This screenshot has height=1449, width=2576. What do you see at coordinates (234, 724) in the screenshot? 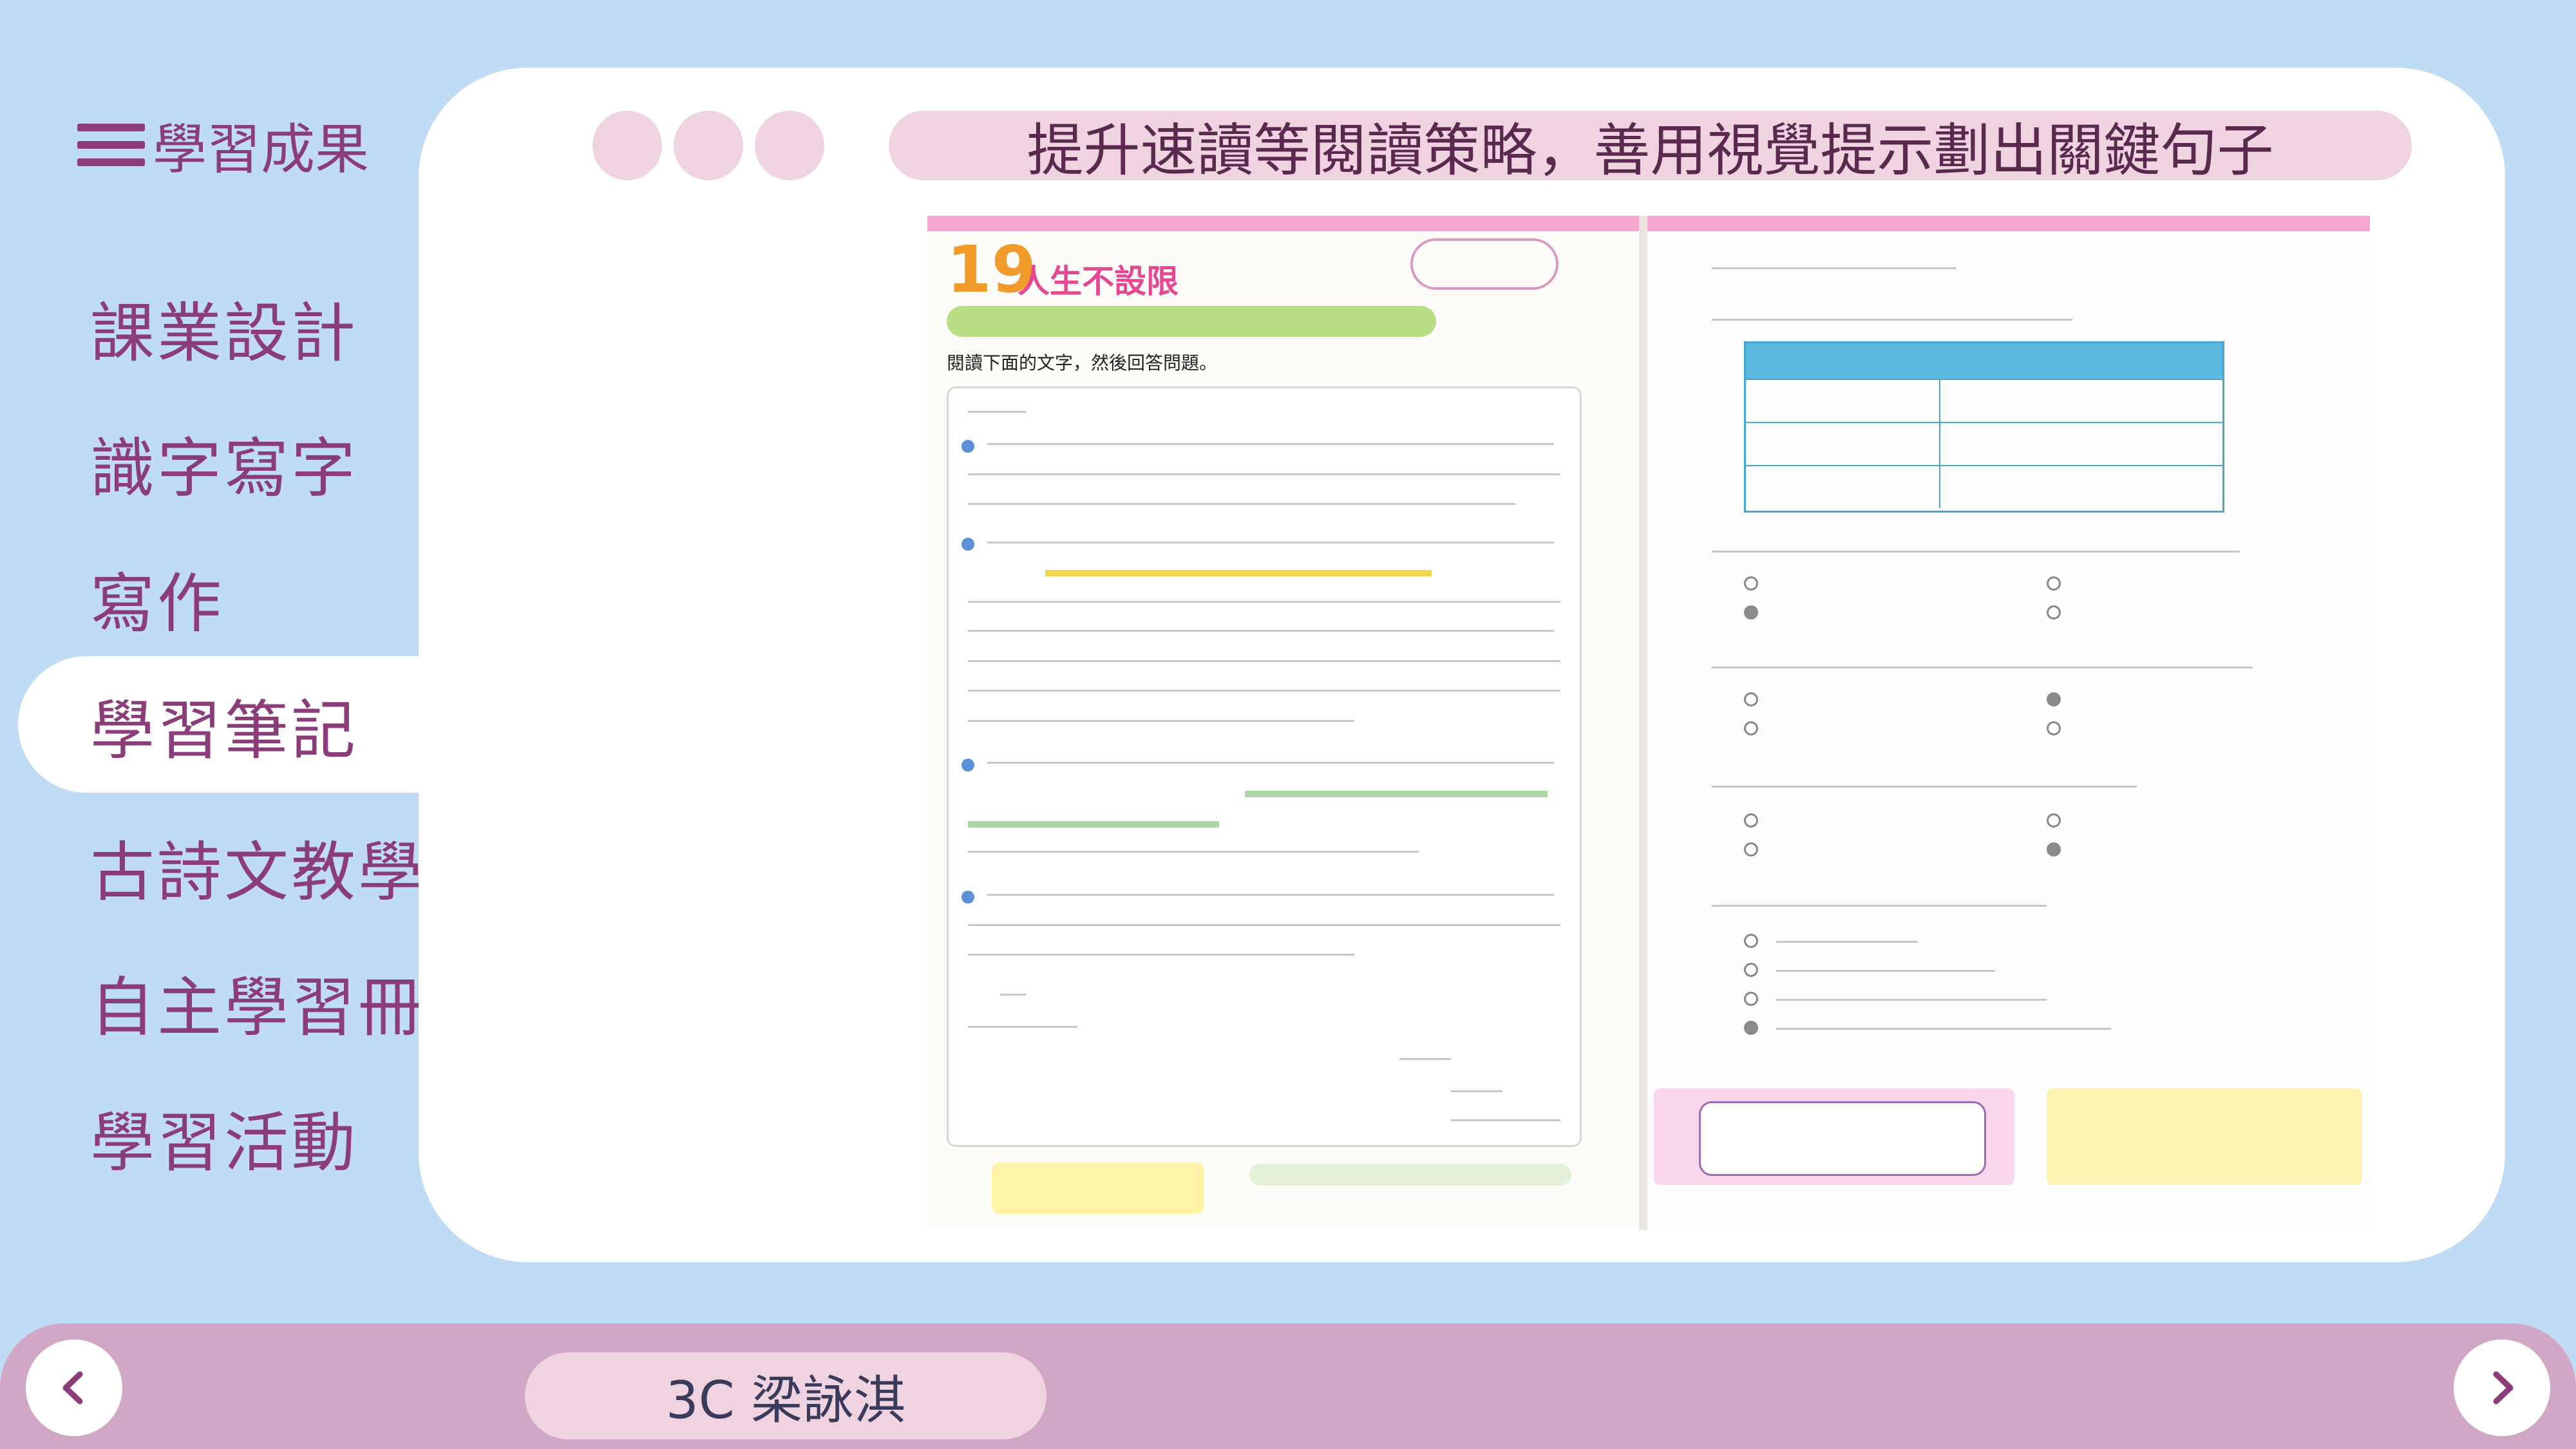
I see `nav-item-study-notes: 學習筆記` at bounding box center [234, 724].